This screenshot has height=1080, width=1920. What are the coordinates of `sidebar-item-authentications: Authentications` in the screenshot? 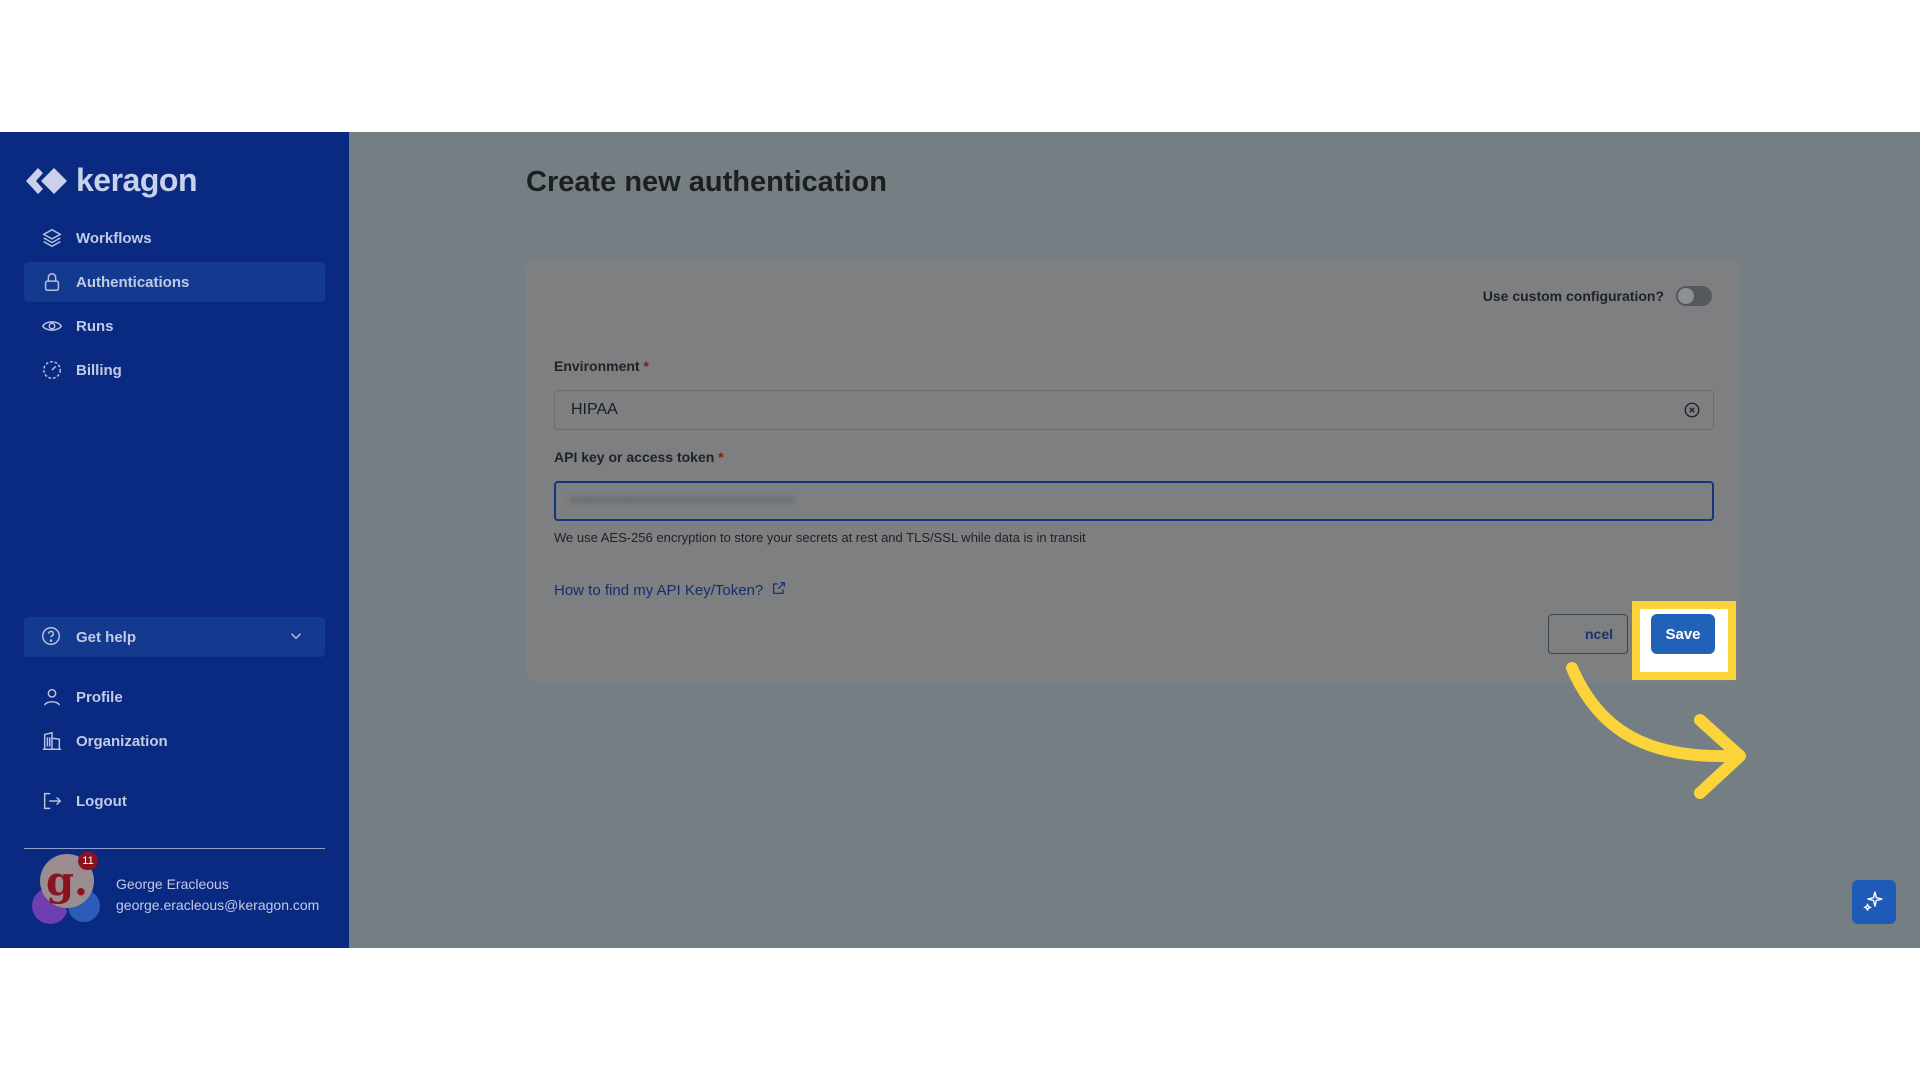 It's located at (174, 282).